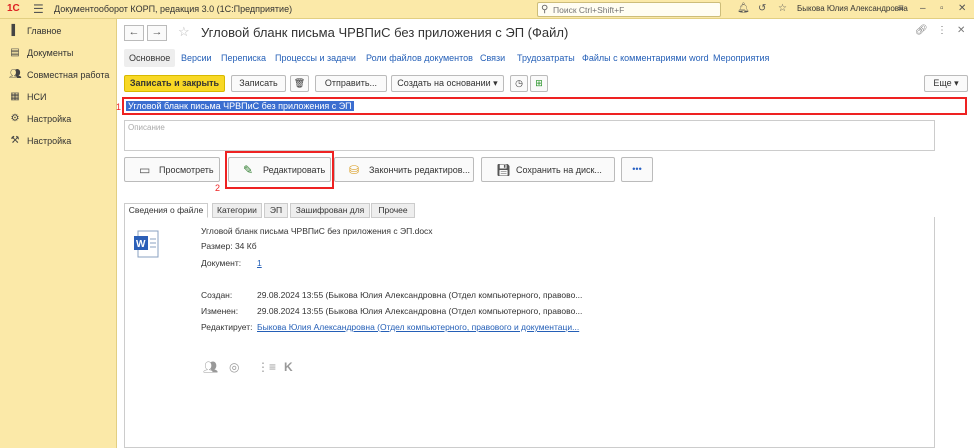  What do you see at coordinates (419, 58) in the screenshot?
I see `tab-file-roles: Роли файлов документов` at bounding box center [419, 58].